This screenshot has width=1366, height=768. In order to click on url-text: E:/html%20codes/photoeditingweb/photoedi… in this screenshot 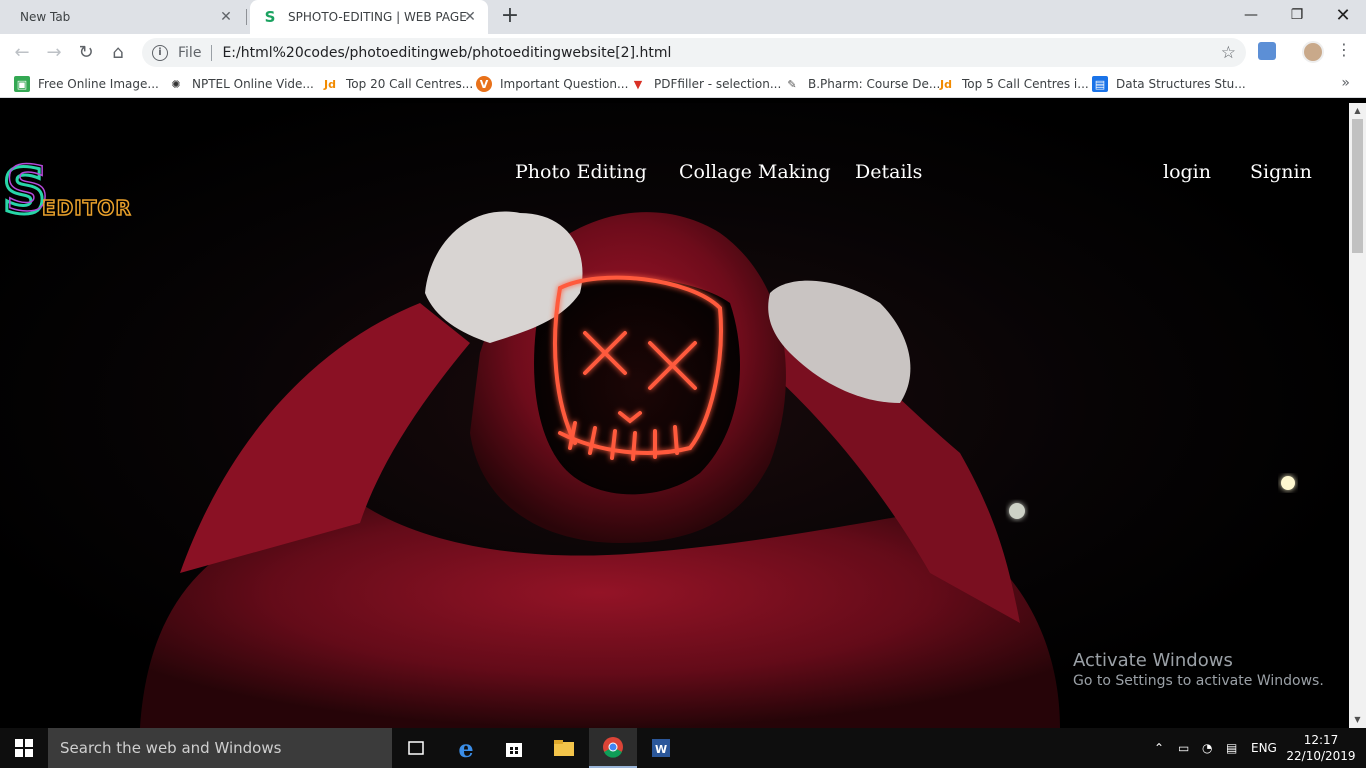, I will do `click(446, 53)`.